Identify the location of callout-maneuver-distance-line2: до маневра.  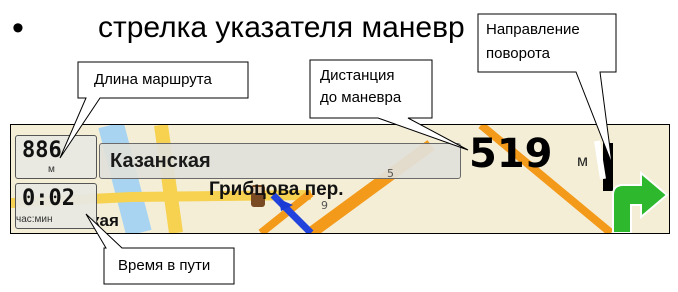
(361, 97).